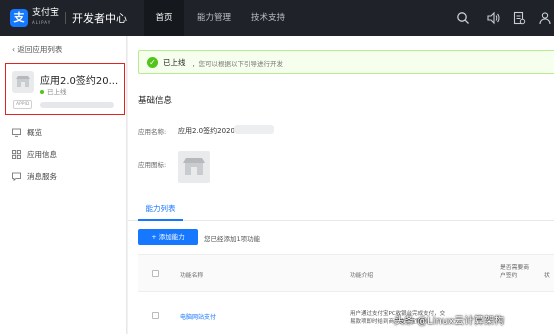 This screenshot has height=334, width=554. Describe the element at coordinates (268, 18) in the screenshot. I see `tab-tech-support: 技术支持` at that location.